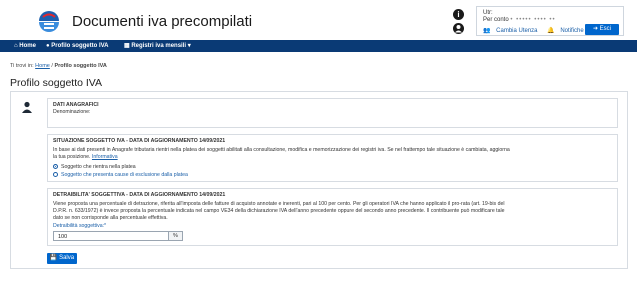  Describe the element at coordinates (458, 14) in the screenshot. I see `info-icon: i` at that location.